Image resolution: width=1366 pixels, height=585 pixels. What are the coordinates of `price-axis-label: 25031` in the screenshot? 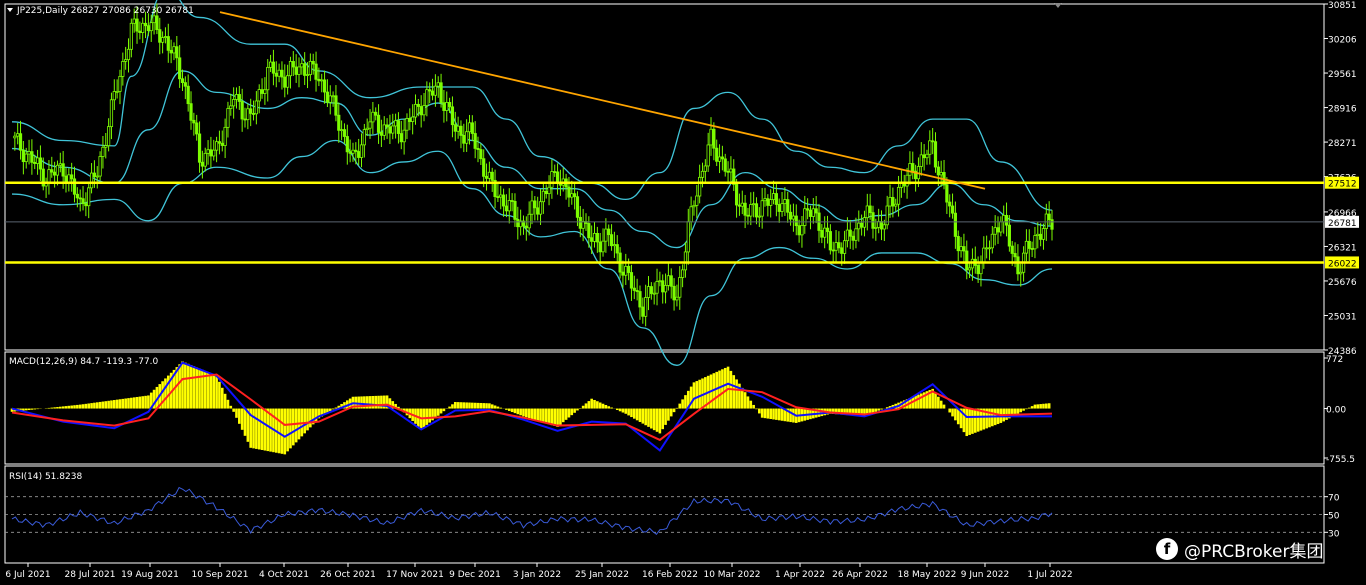 It's located at (1342, 317).